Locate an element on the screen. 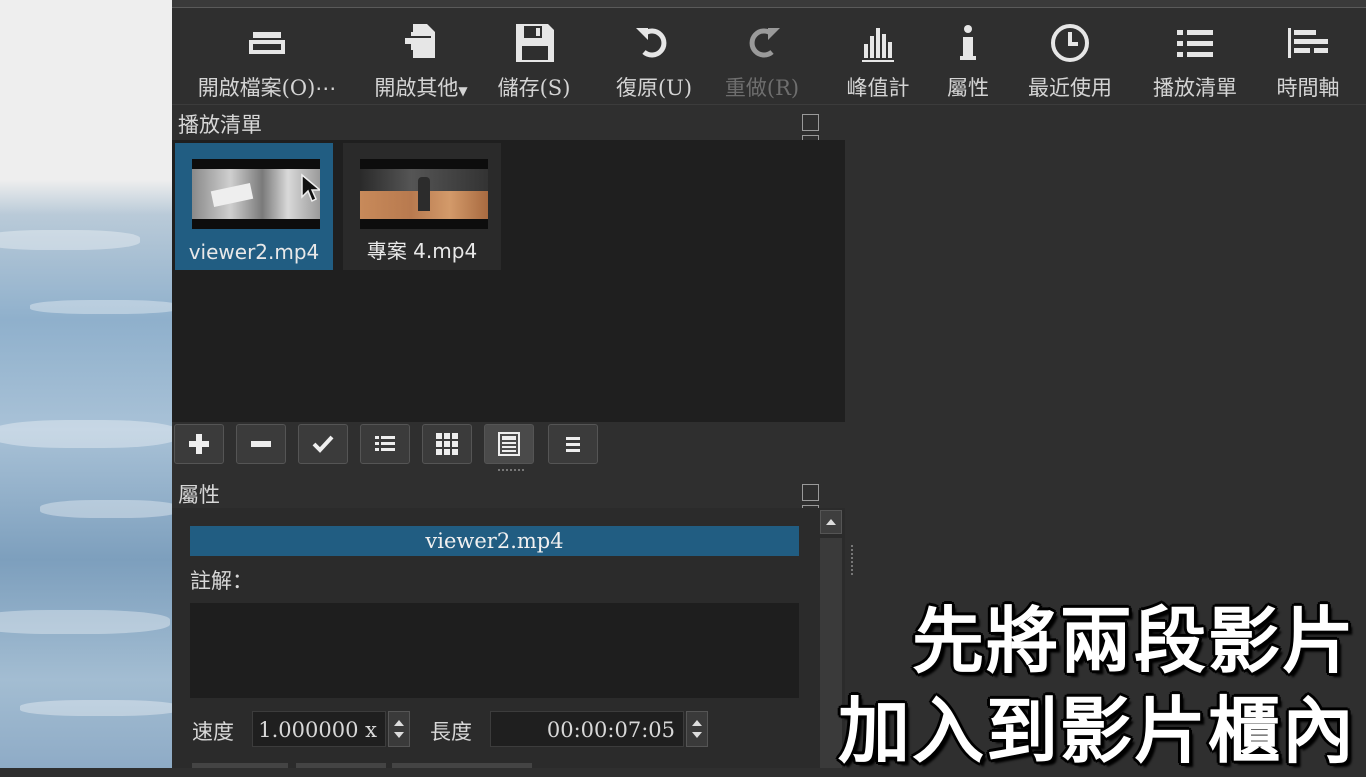  add-icon is located at coordinates (199, 444).